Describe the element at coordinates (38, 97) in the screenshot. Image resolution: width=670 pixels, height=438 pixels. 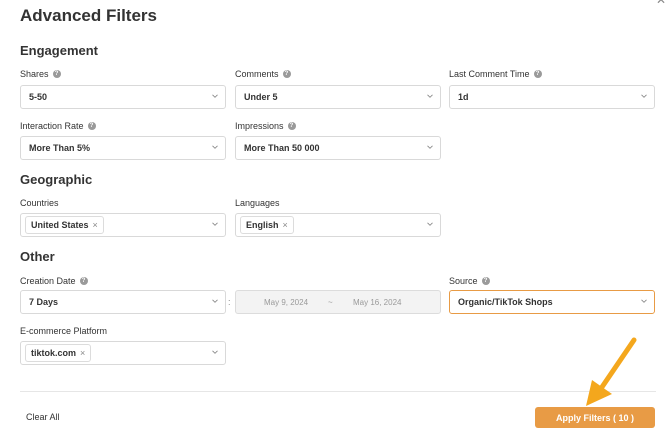
I see `shares-value: 5-50` at that location.